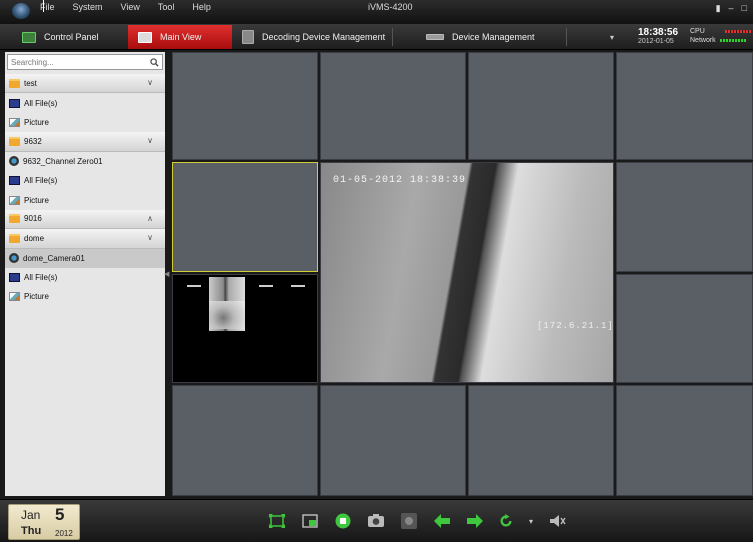  I want to click on view-controls: ▾, so click(417, 521).